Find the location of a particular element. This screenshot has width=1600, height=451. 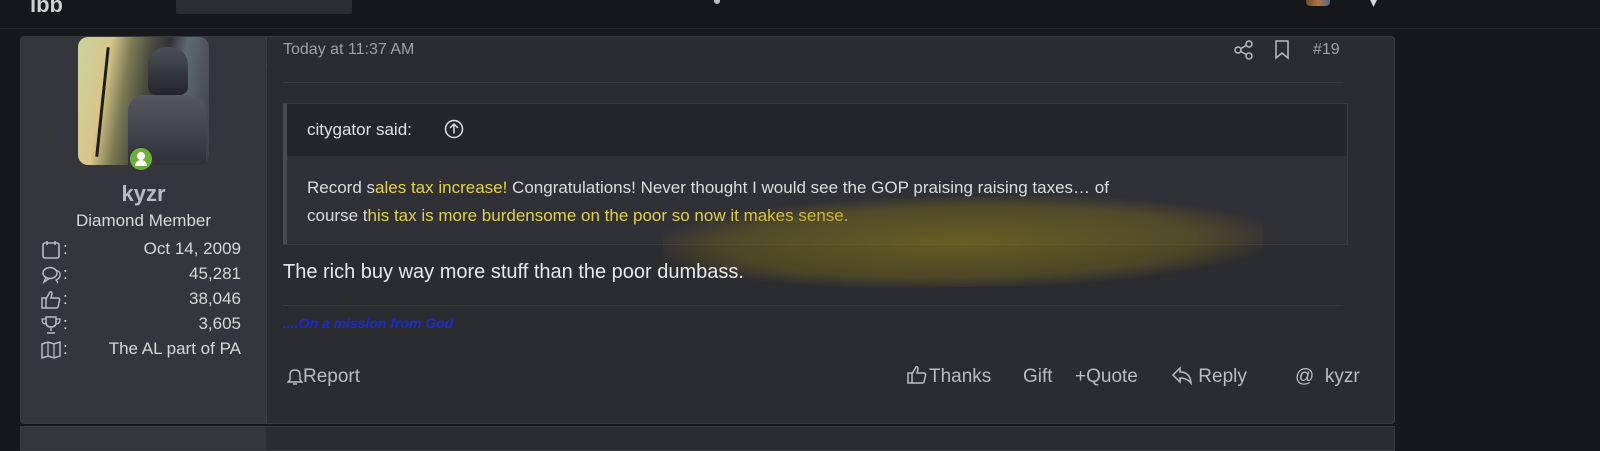

reply-button: Reply is located at coordinates (1209, 377).